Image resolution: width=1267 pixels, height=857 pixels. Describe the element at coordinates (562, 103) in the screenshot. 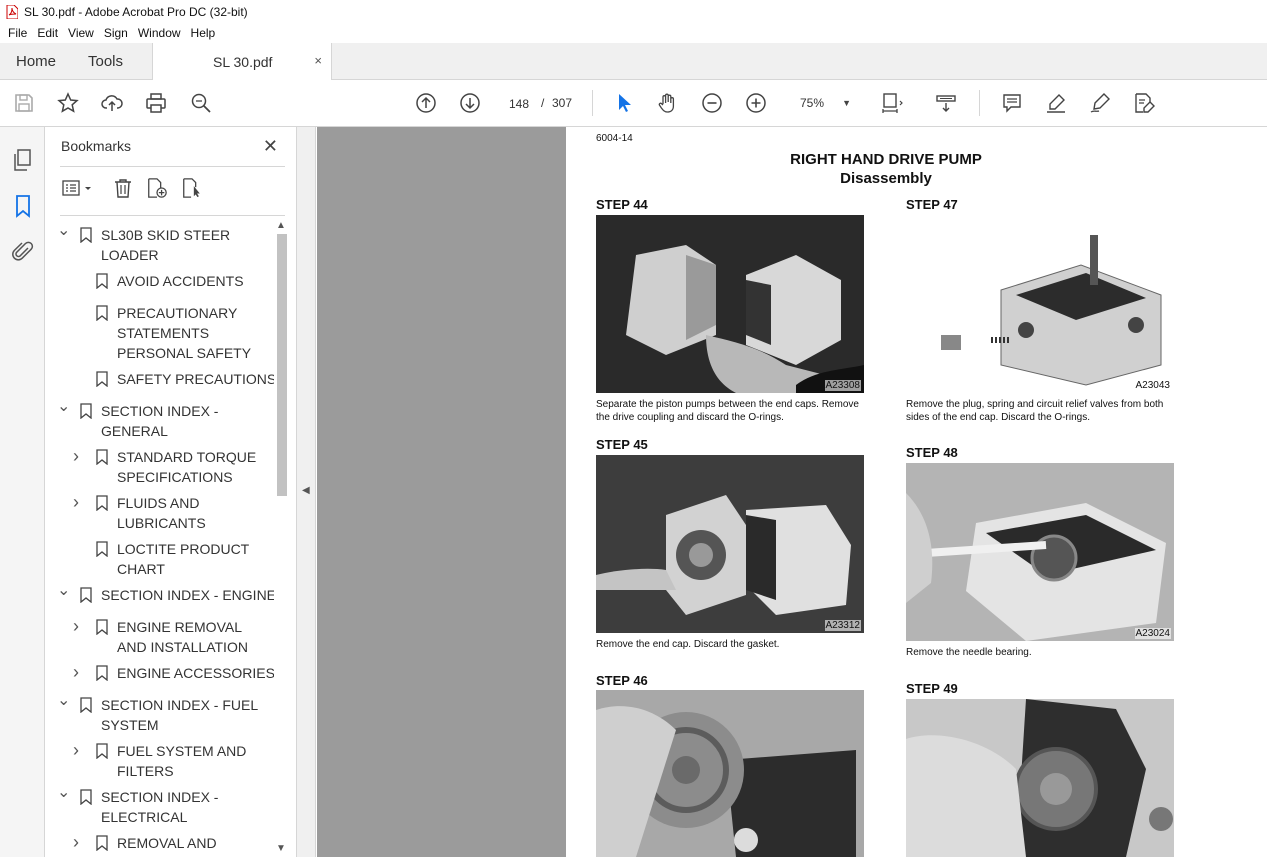

I see `total-pages: 307` at that location.